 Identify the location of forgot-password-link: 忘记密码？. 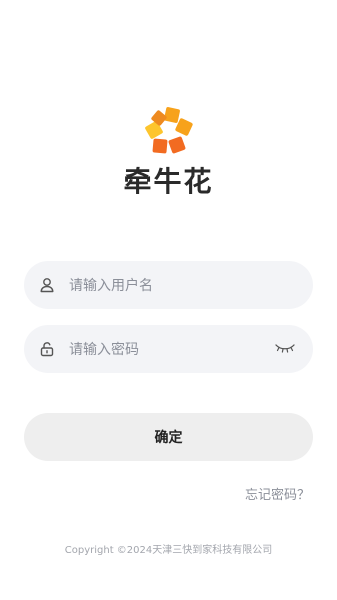
(277, 493).